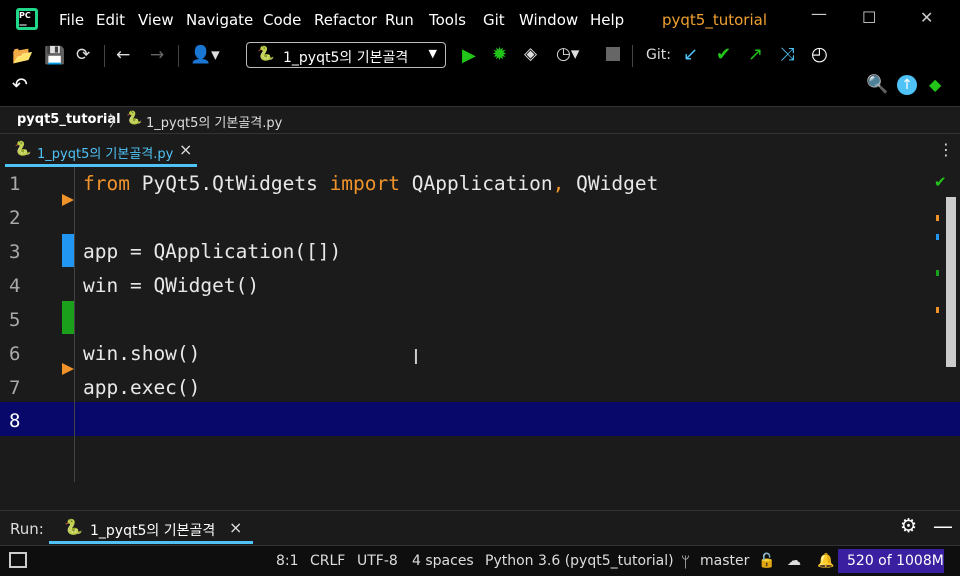 This screenshot has width=960, height=576. What do you see at coordinates (345, 20) in the screenshot?
I see `menu-refactor: Refactor` at bounding box center [345, 20].